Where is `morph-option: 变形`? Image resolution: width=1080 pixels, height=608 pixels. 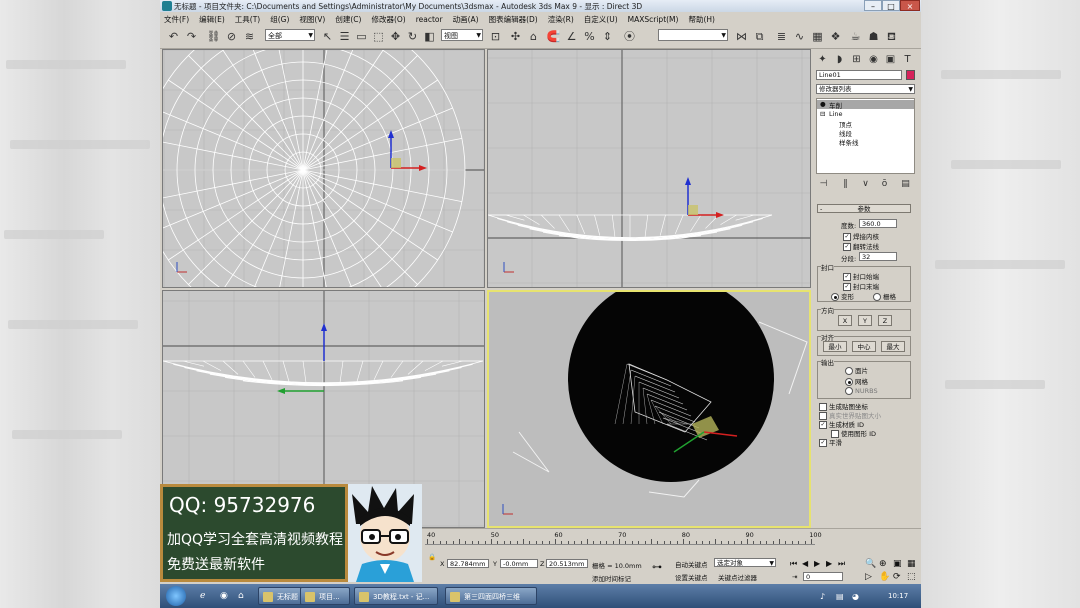 morph-option: 变形 is located at coordinates (842, 296).